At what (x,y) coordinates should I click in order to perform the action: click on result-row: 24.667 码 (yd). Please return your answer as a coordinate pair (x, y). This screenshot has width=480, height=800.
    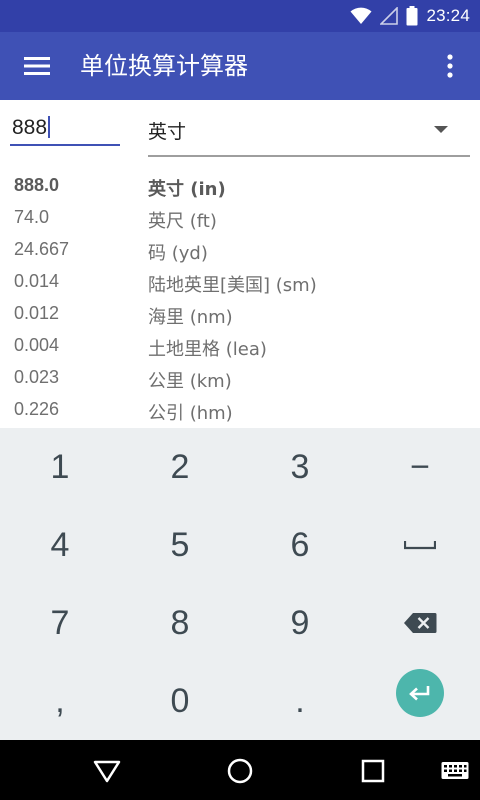
    Looking at the image, I should click on (240, 250).